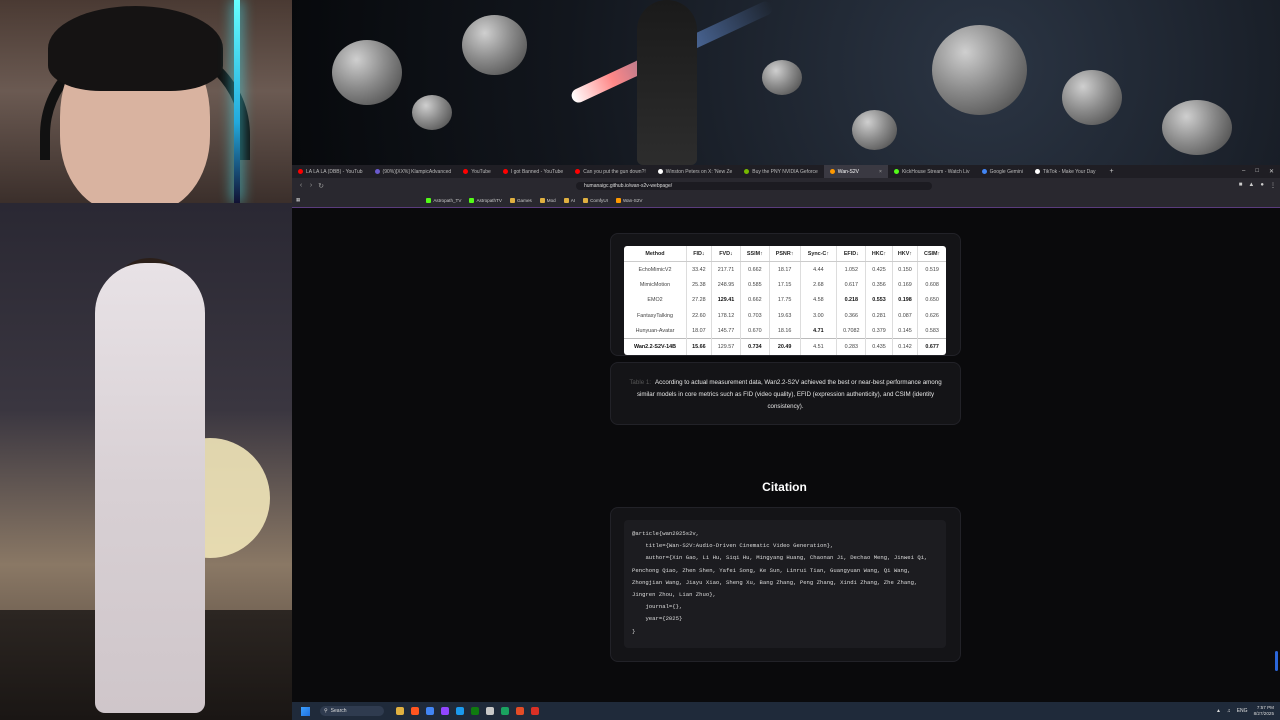  Describe the element at coordinates (784, 300) in the screenshot. I see `table-cell: 17.75` at that location.